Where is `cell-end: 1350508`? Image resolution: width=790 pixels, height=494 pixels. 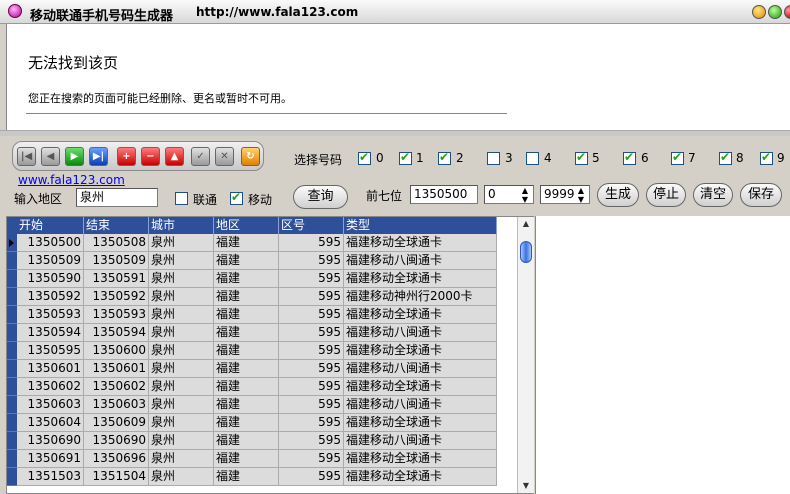 cell-end: 1350508 is located at coordinates (116, 243).